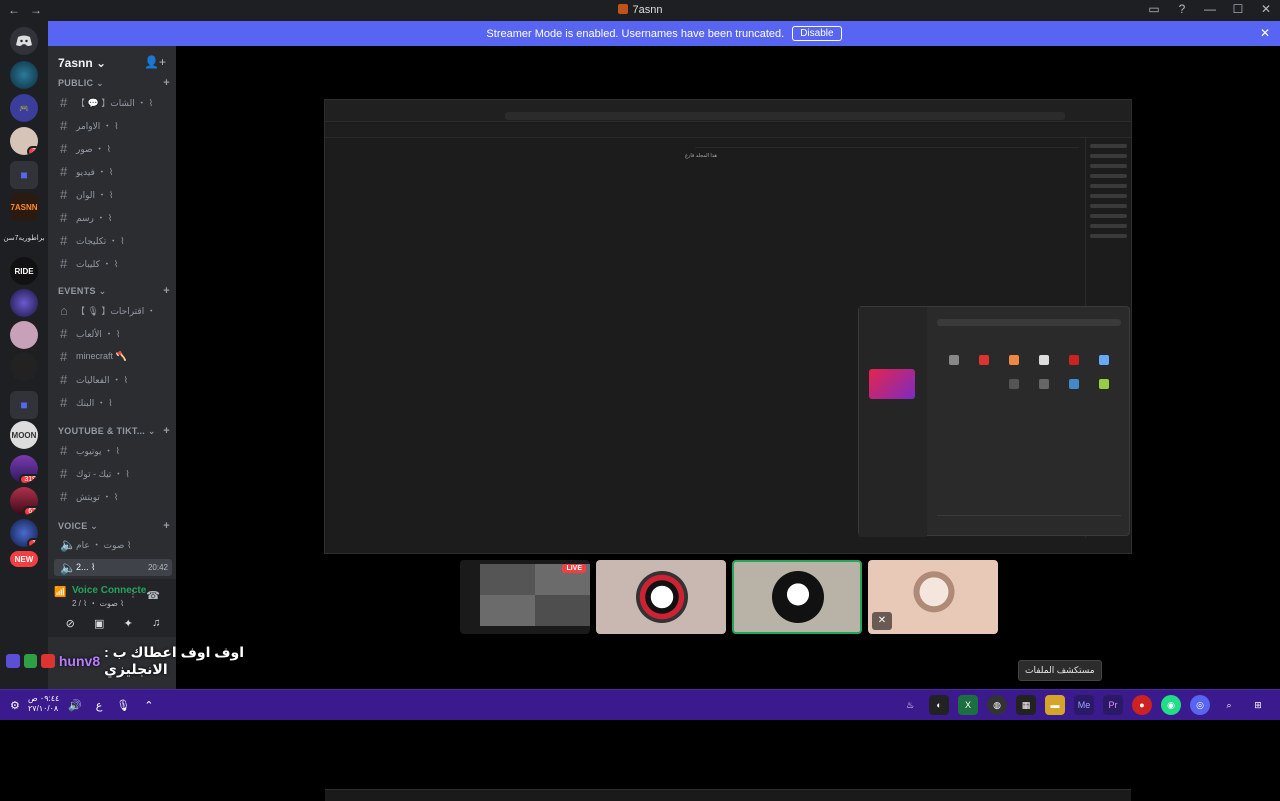 This screenshot has height=801, width=1280. Describe the element at coordinates (24, 501) in the screenshot. I see `server-icon: 62` at that location.